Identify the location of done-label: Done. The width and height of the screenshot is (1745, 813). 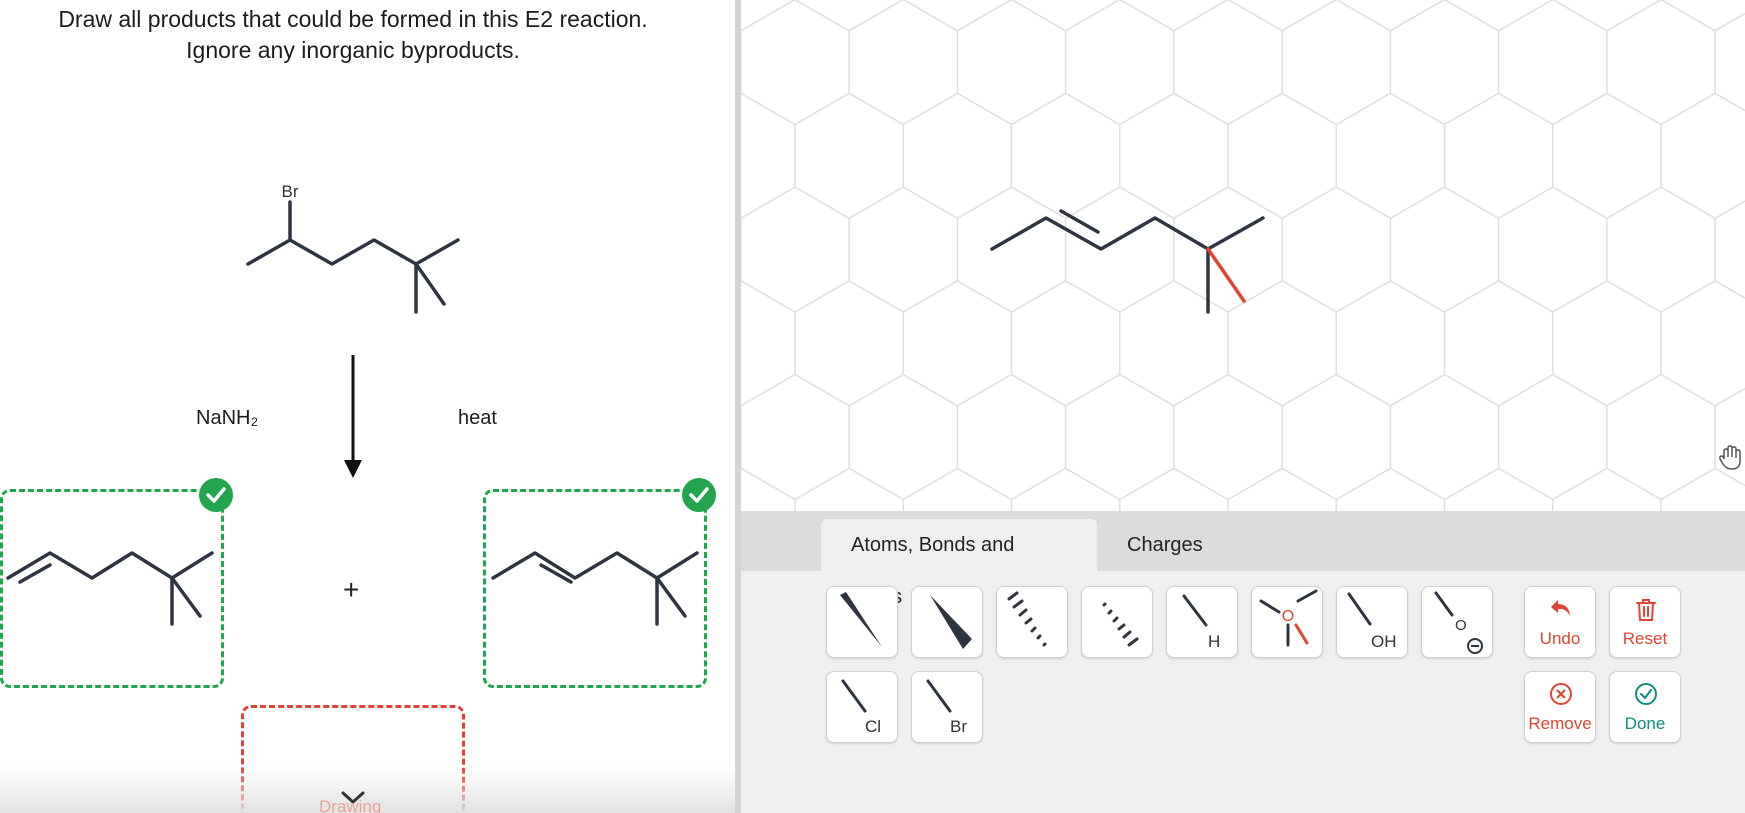
(1645, 723).